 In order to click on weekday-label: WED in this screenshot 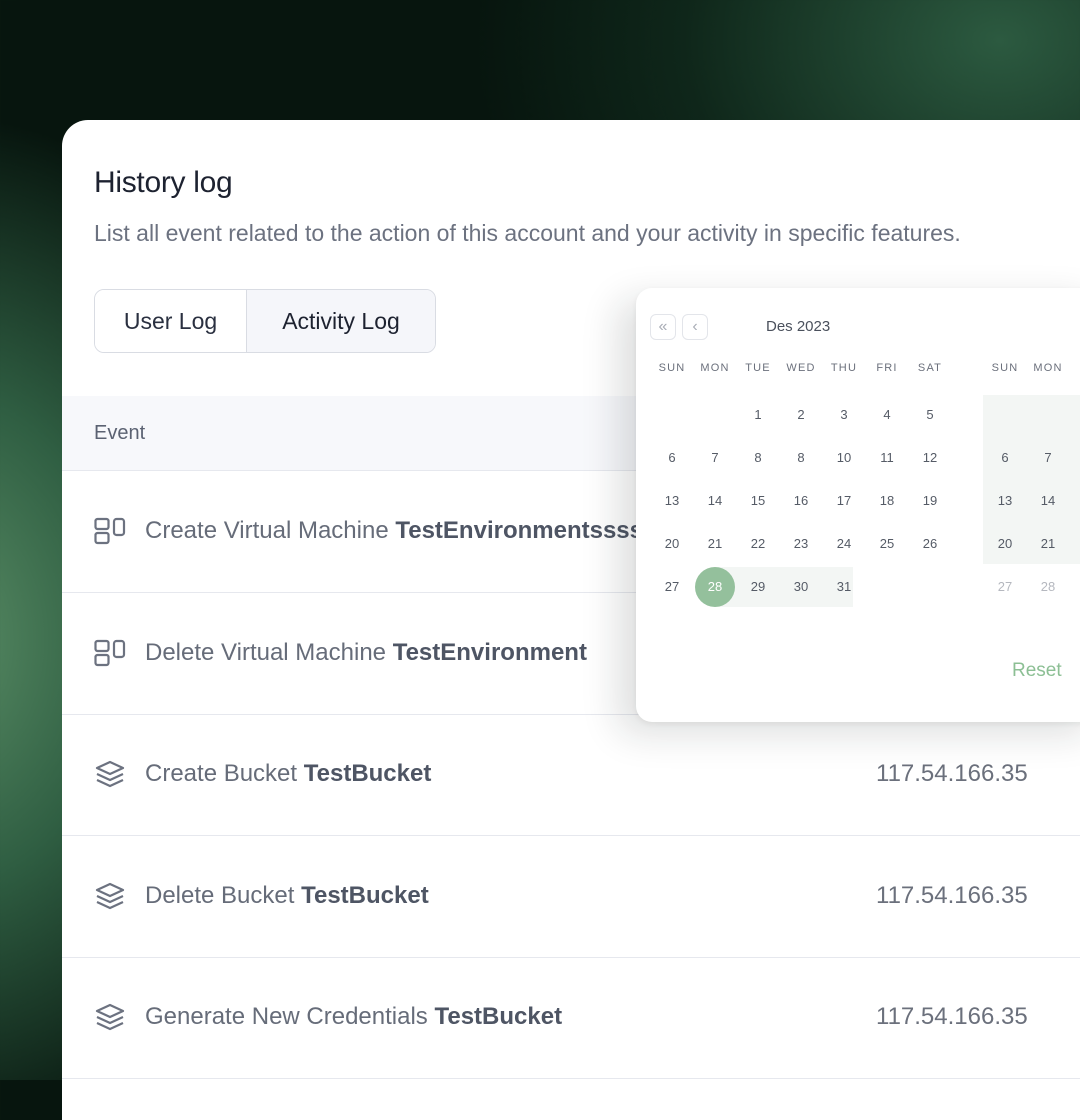, I will do `click(801, 368)`.